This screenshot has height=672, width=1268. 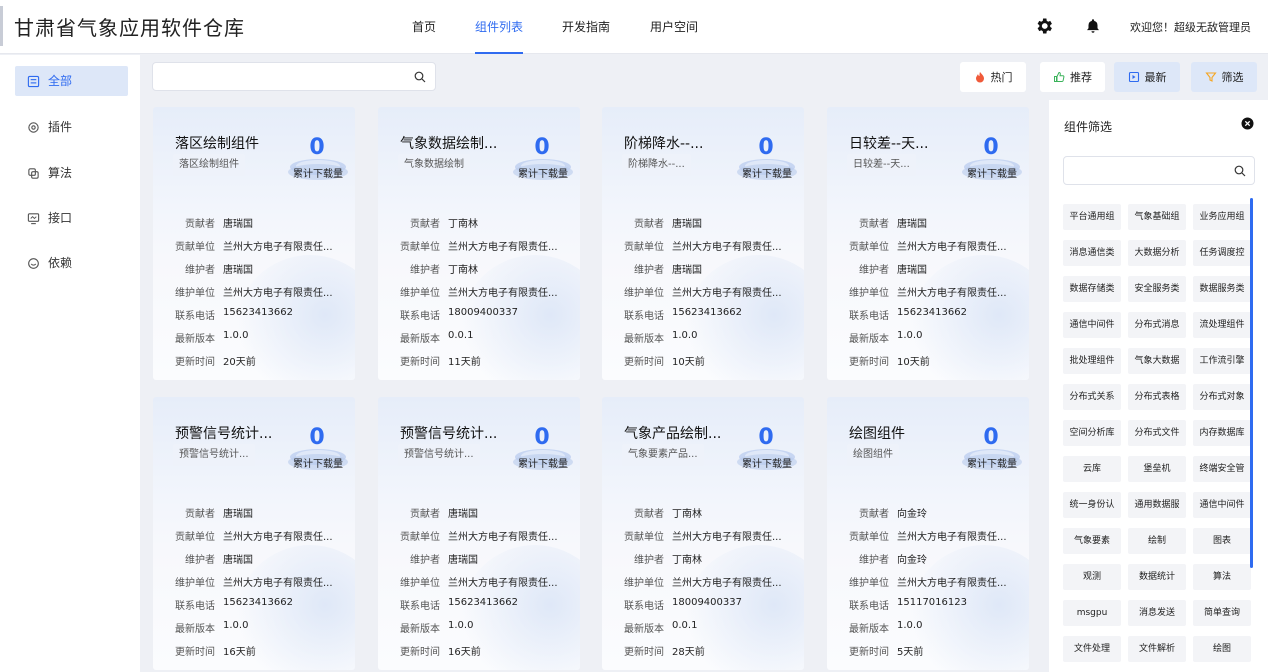 What do you see at coordinates (1092, 505) in the screenshot?
I see `filter-tag: 统一身份认` at bounding box center [1092, 505].